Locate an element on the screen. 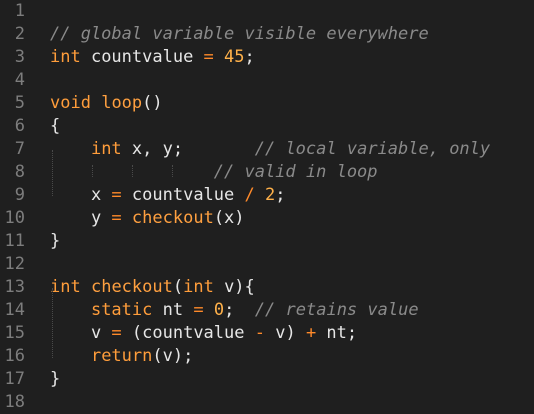 This screenshot has height=414, width=534. code-line: 9 x = countvalue / 2; is located at coordinates (267, 195).